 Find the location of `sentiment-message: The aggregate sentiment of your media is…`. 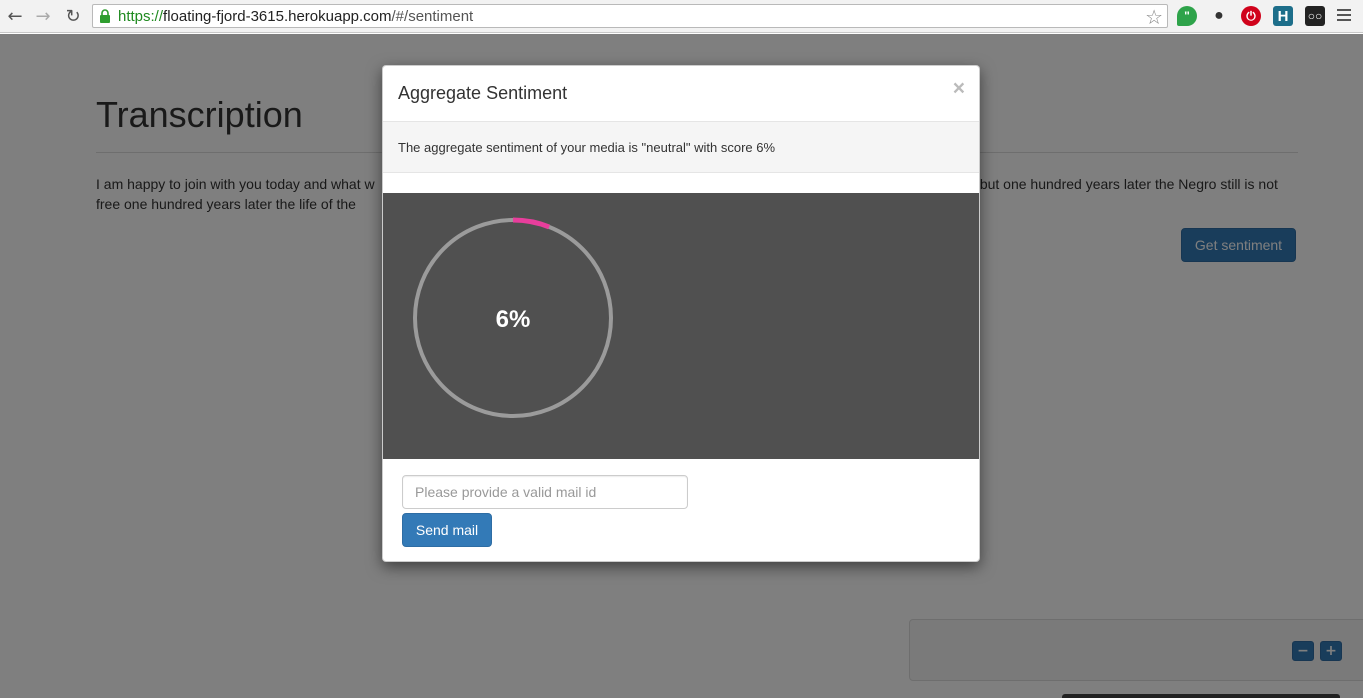

sentiment-message: The aggregate sentiment of your media is… is located at coordinates (587, 147).